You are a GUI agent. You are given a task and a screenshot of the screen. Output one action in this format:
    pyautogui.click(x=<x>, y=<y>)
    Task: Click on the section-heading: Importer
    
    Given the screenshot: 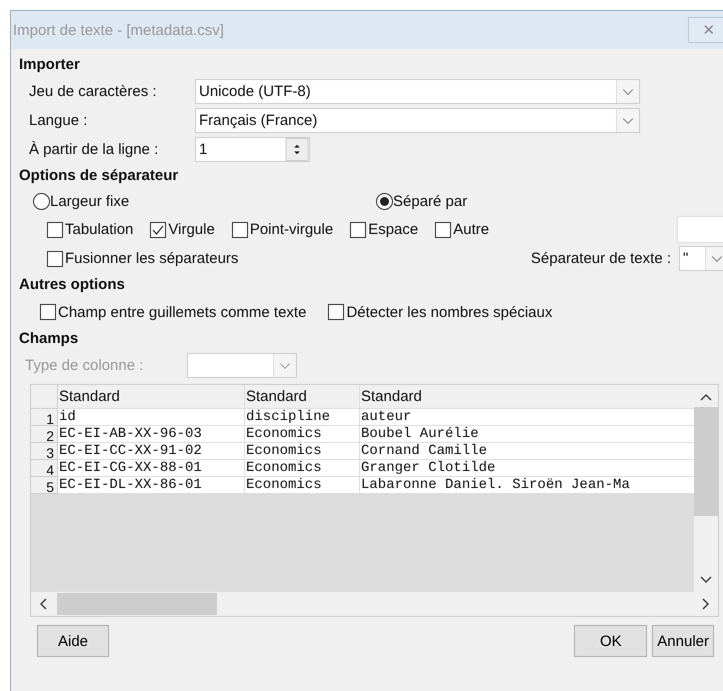 What is the action you would take?
    pyautogui.click(x=50, y=65)
    